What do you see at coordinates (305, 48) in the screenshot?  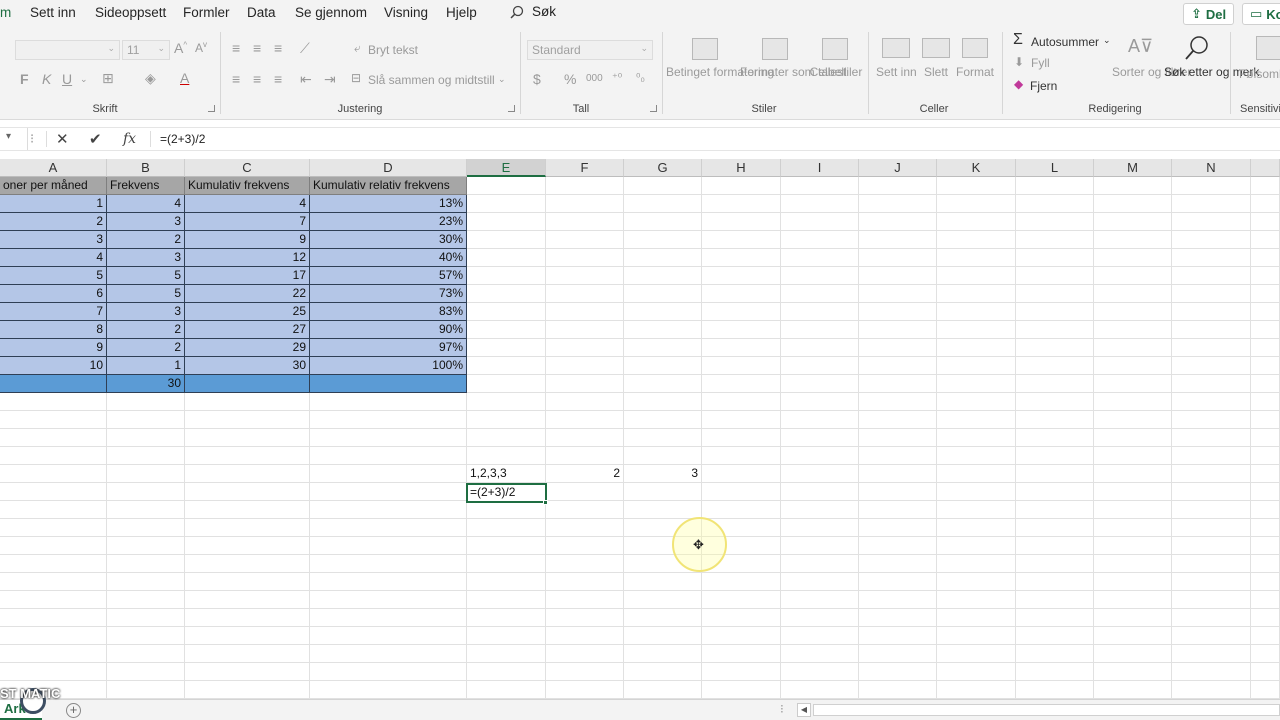 I see `orientation-icon: ⟋` at bounding box center [305, 48].